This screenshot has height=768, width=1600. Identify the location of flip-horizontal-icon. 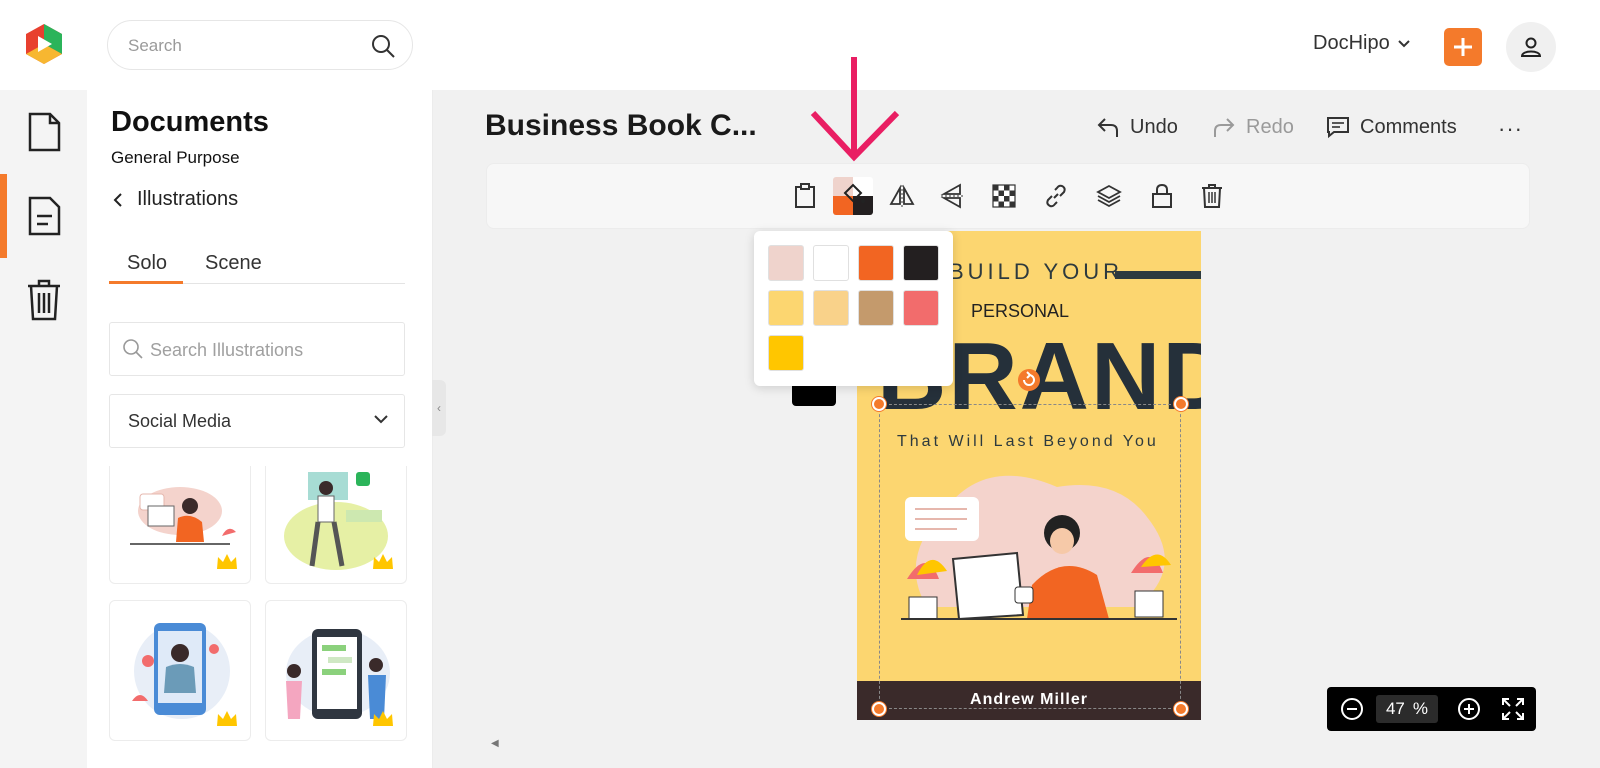
(902, 195).